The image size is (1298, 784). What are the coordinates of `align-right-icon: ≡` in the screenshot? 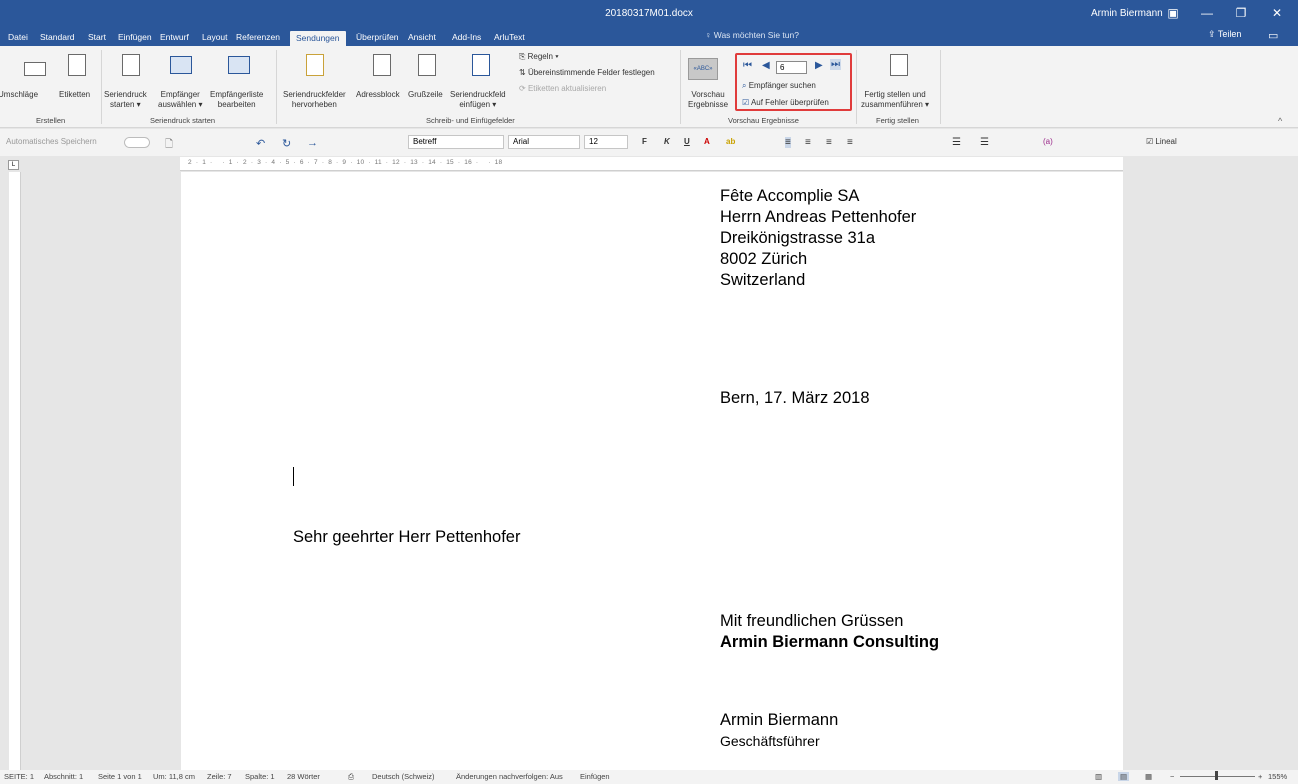 It's located at (829, 142).